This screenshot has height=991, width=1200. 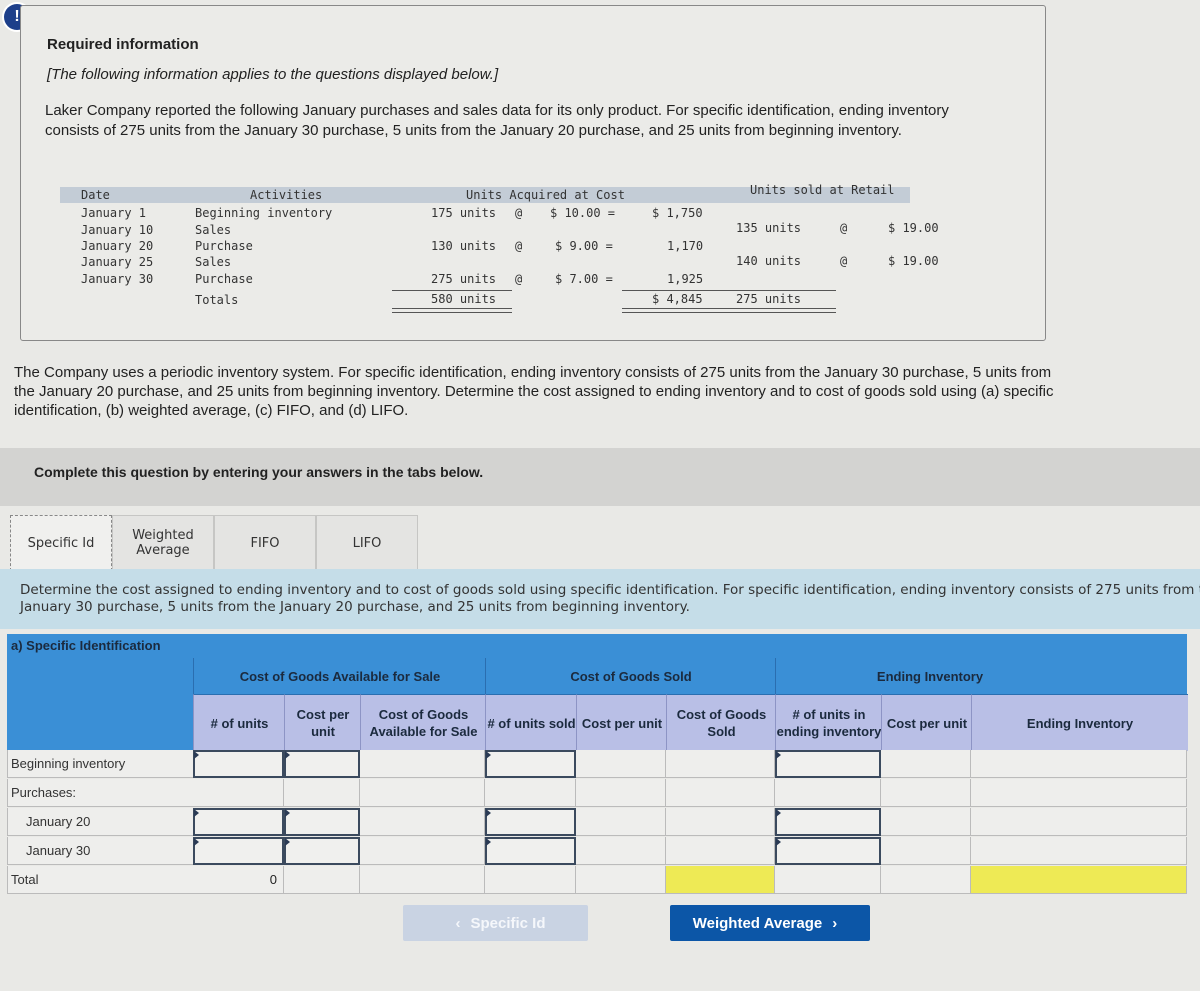 I want to click on tab-lifo: LIFO, so click(x=367, y=542).